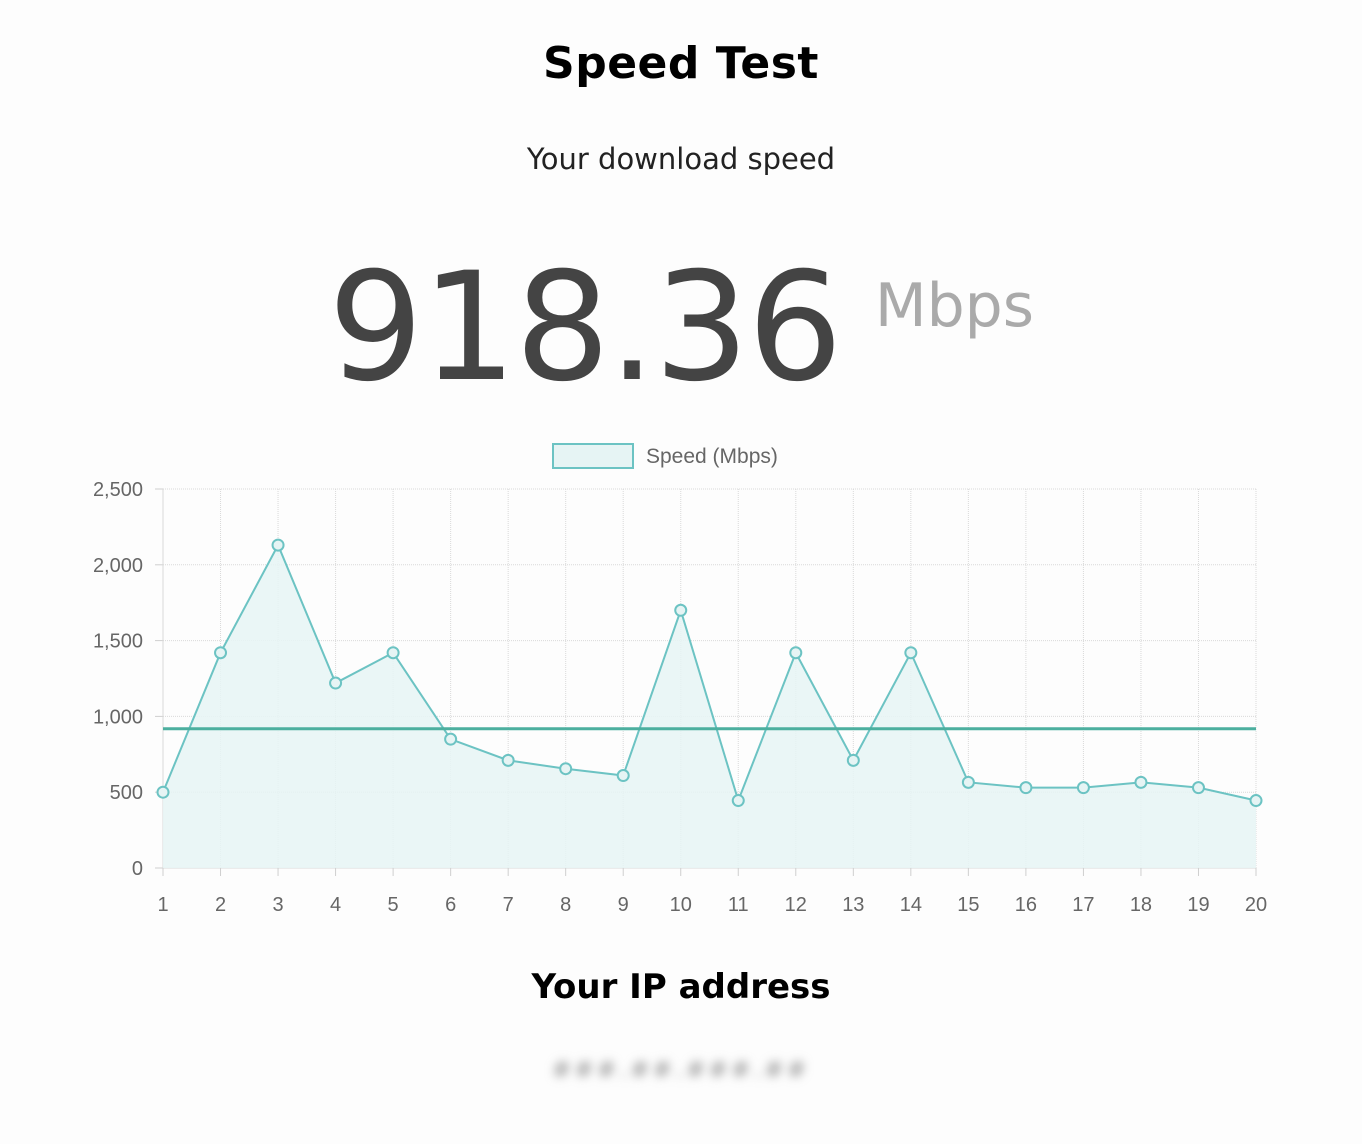 The height and width of the screenshot is (1144, 1362). What do you see at coordinates (335, 905) in the screenshot?
I see `x-tick-label: 4` at bounding box center [335, 905].